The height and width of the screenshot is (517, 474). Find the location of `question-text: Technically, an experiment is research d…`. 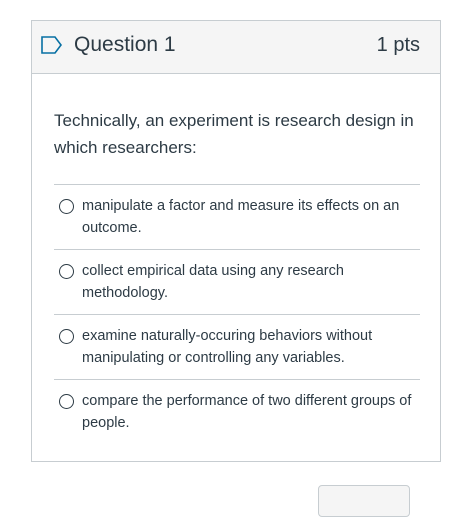

question-text: Technically, an experiment is research d… is located at coordinates (234, 134).